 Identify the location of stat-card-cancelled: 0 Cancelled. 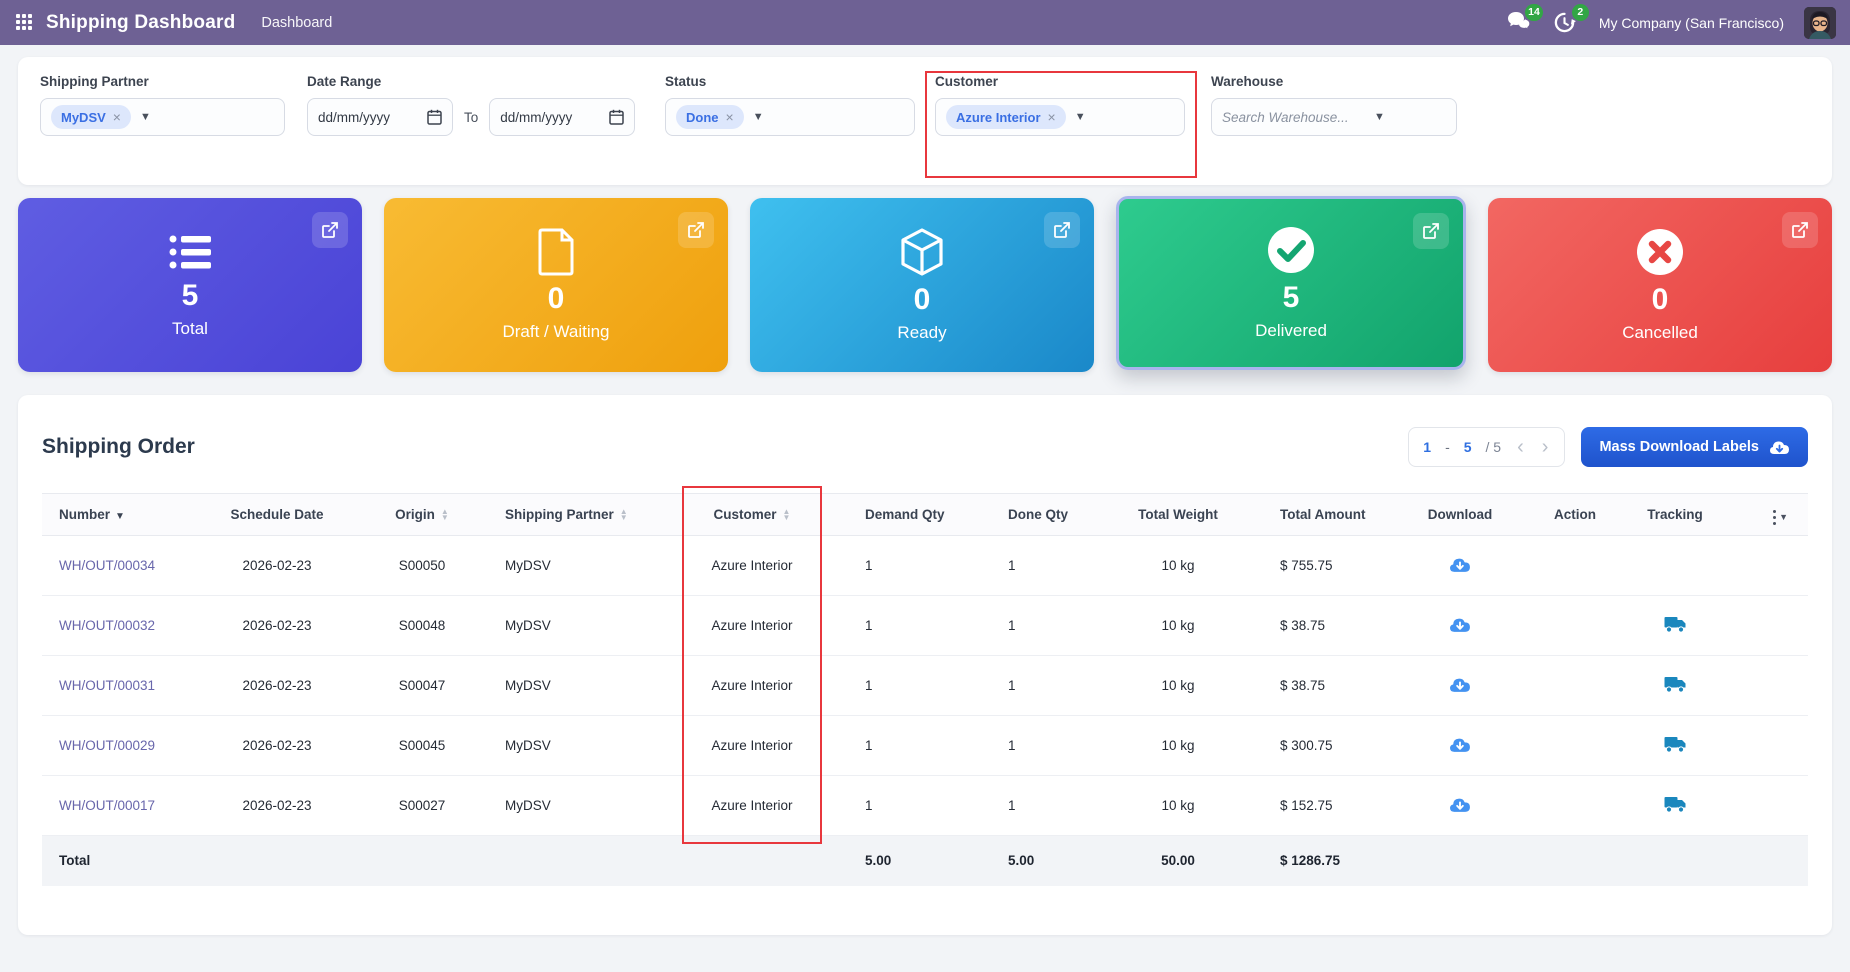
(1660, 285).